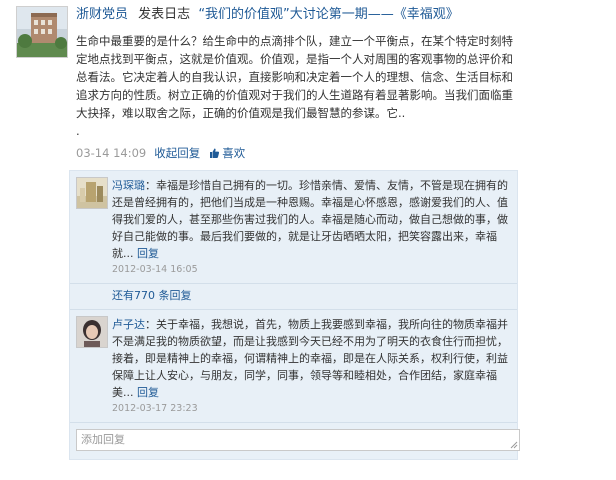  Describe the element at coordinates (155, 408) in the screenshot. I see `comment-time: 2012-03-17 23:23` at that location.